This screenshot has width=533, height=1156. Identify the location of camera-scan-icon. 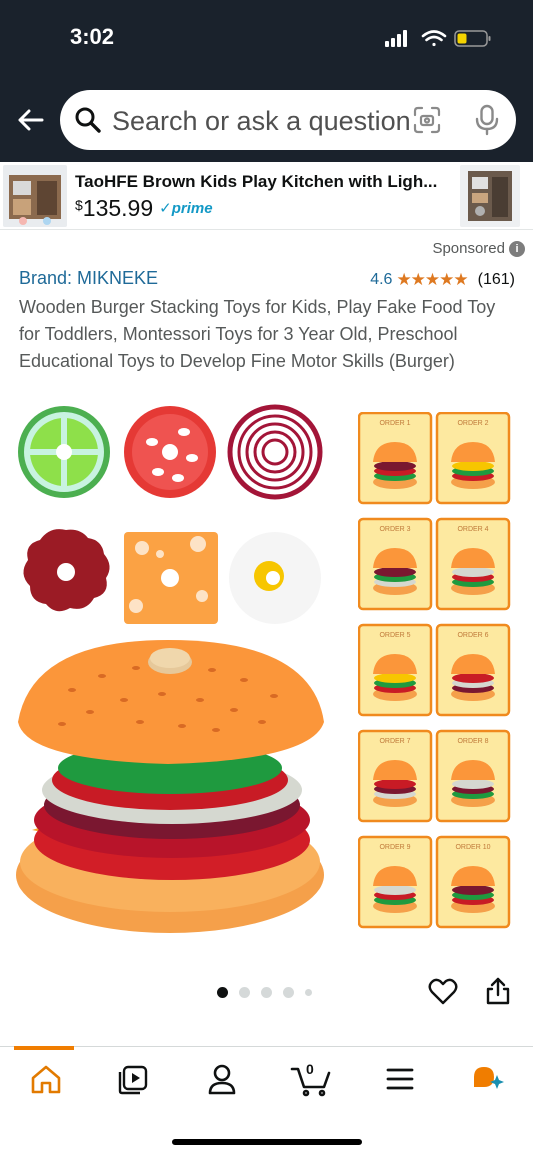
(427, 120).